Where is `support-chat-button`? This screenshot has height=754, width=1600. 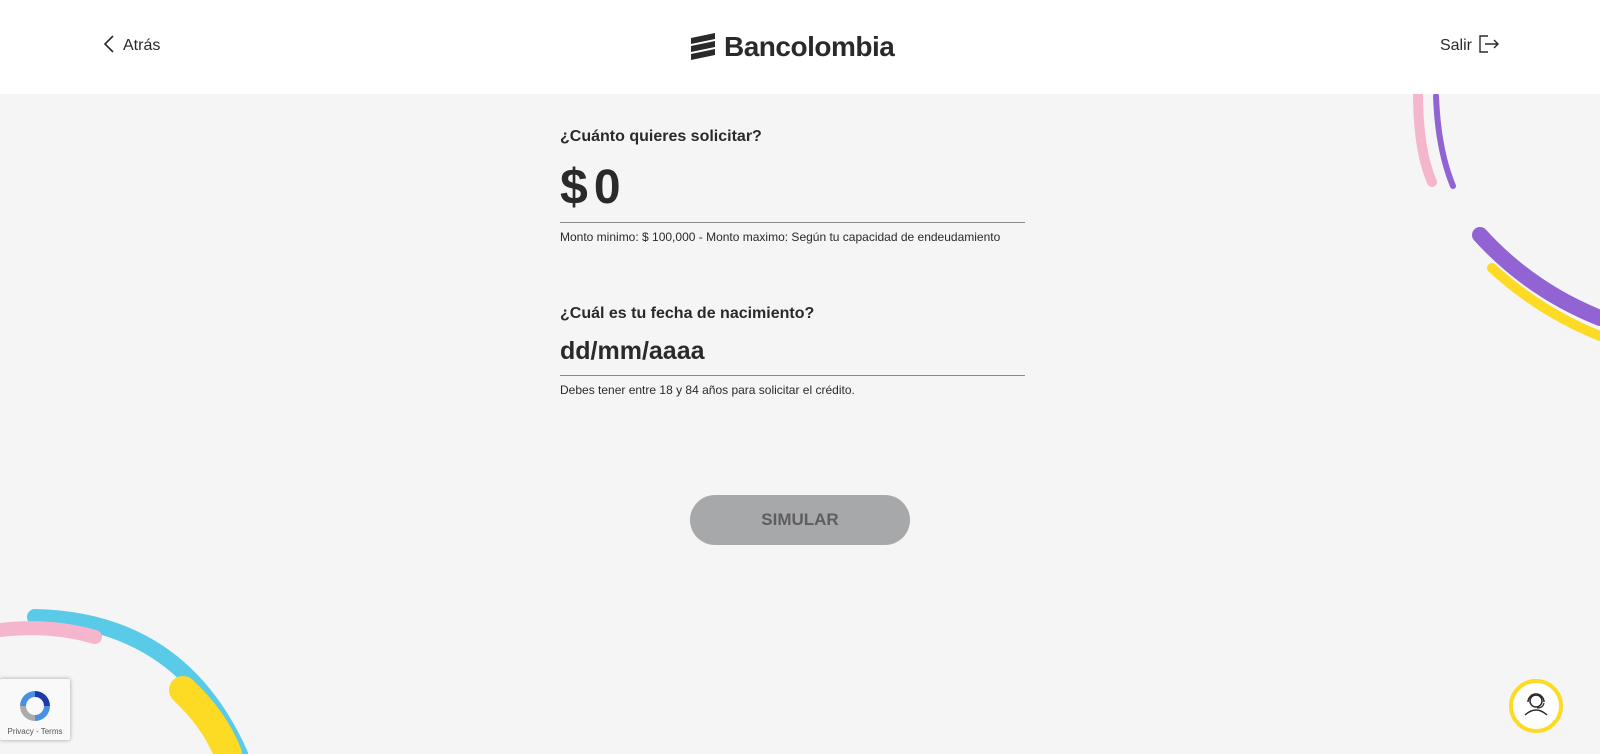 support-chat-button is located at coordinates (1536, 706).